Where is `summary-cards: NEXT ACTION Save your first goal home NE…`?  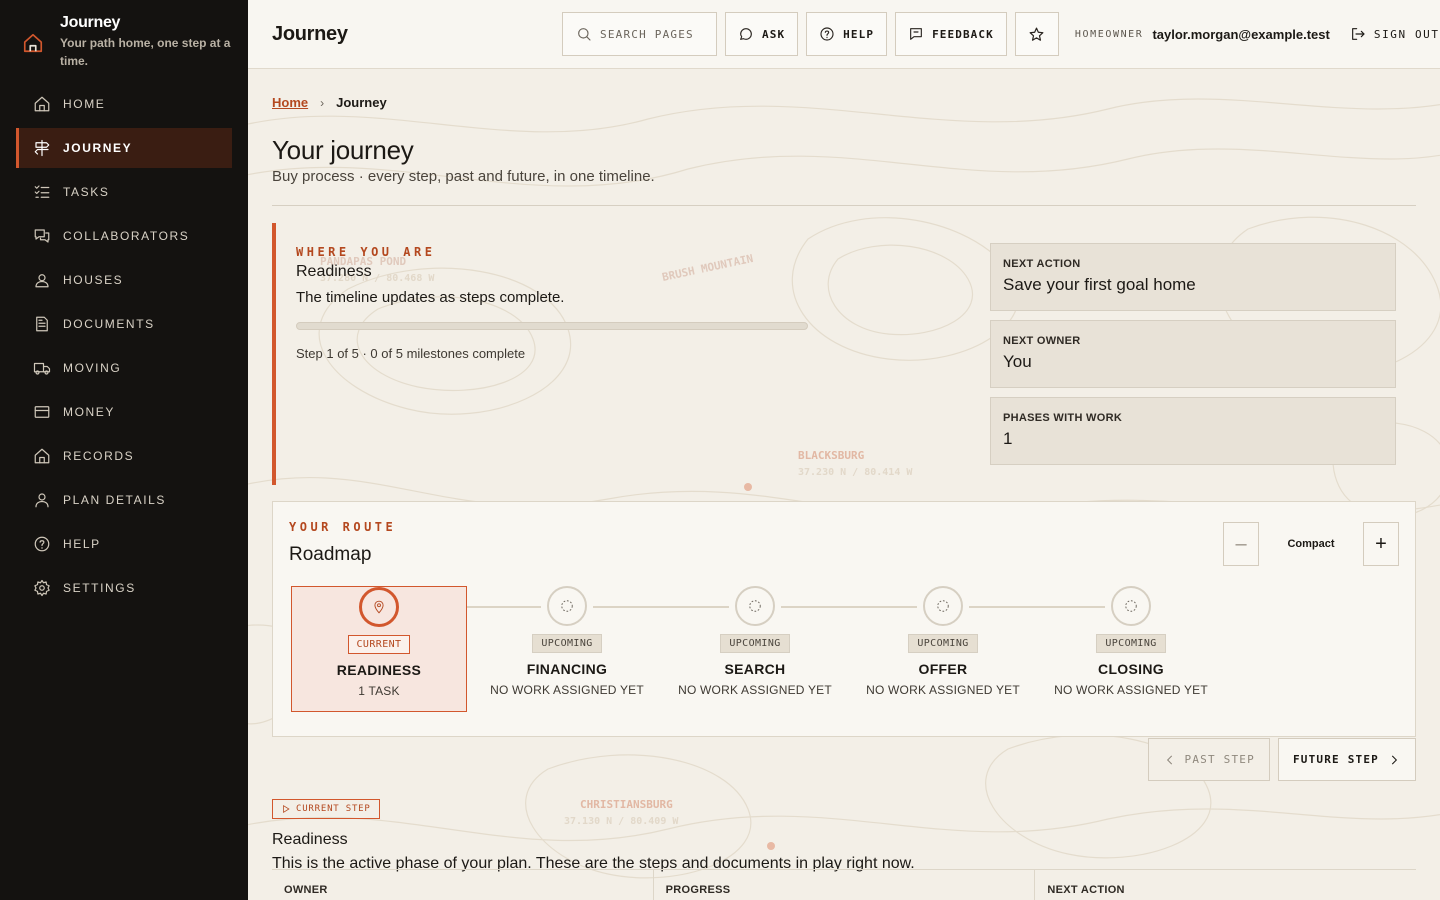 summary-cards: NEXT ACTION Save your first goal home NE… is located at coordinates (1193, 358).